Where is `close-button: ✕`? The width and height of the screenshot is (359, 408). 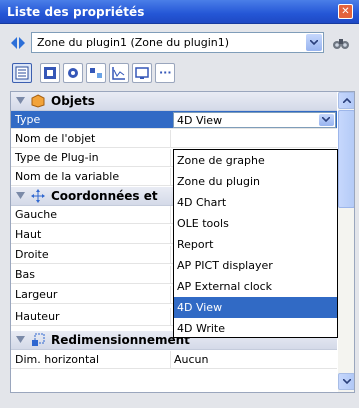
close-button: ✕ is located at coordinates (345, 11).